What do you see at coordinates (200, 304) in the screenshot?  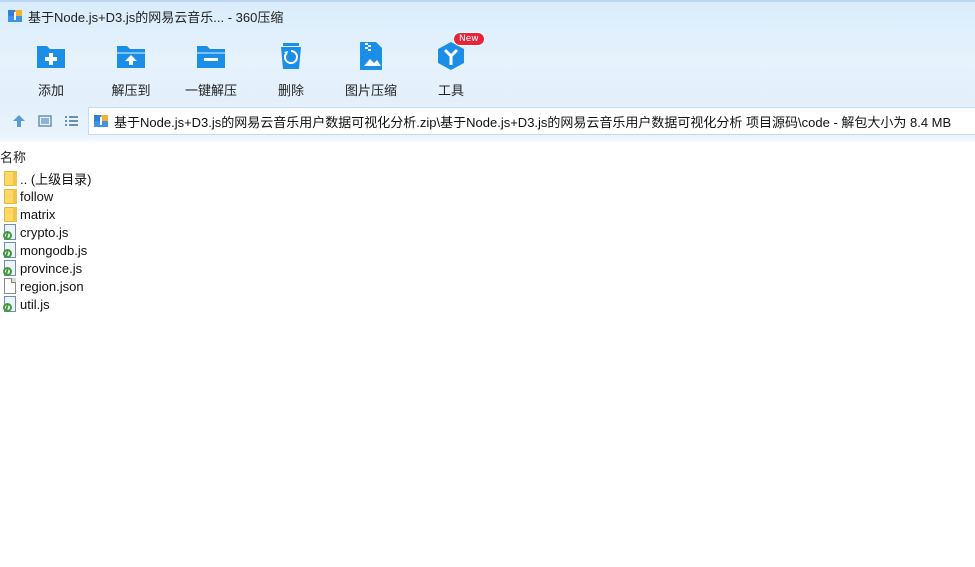 I see `list-item-util-js: util.js` at bounding box center [200, 304].